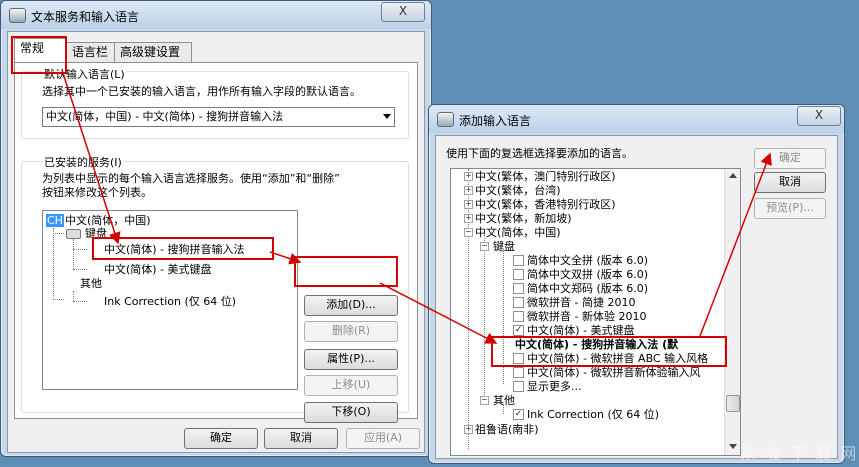  What do you see at coordinates (438, 313) in the screenshot?
I see `arrow-add-to-abc` at bounding box center [438, 313].